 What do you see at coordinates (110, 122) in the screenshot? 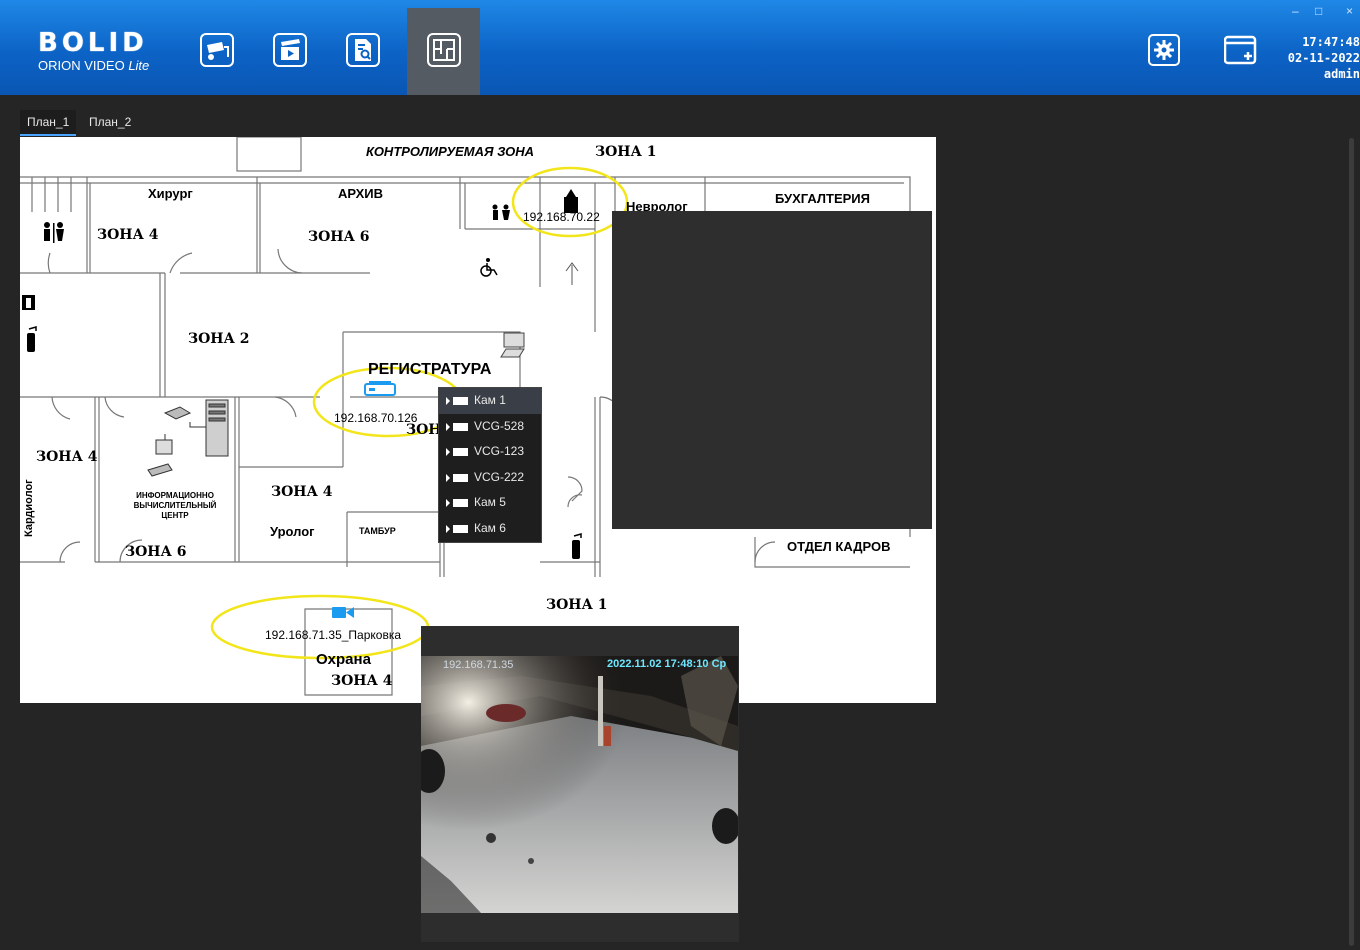
I see `tab-plan-2: План_2` at bounding box center [110, 122].